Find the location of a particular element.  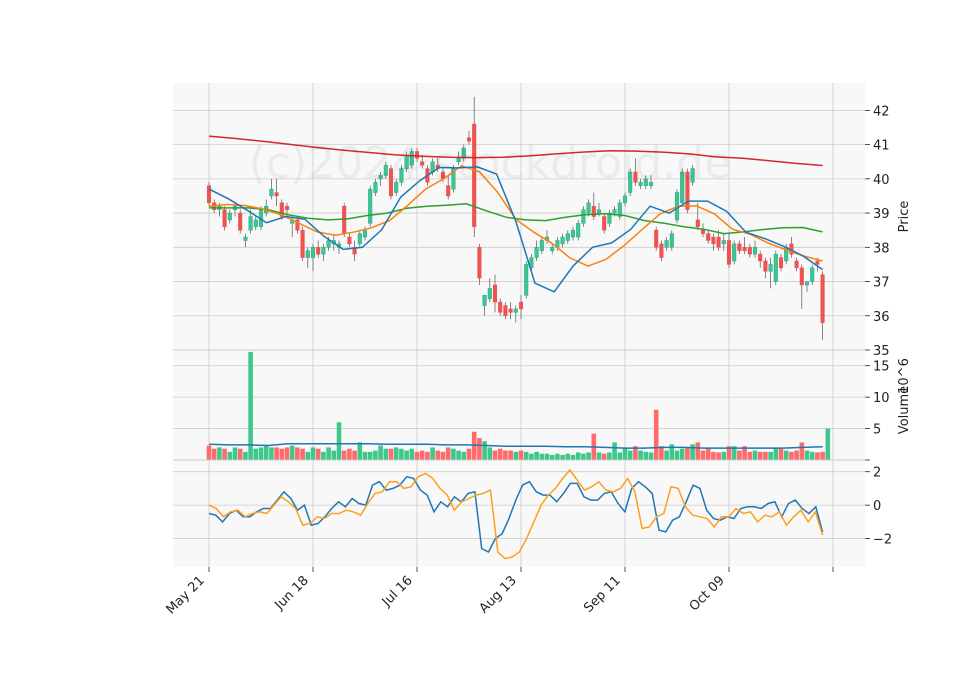

watermark-text: (c)2024 stockdroid.de is located at coordinates (490, 163).